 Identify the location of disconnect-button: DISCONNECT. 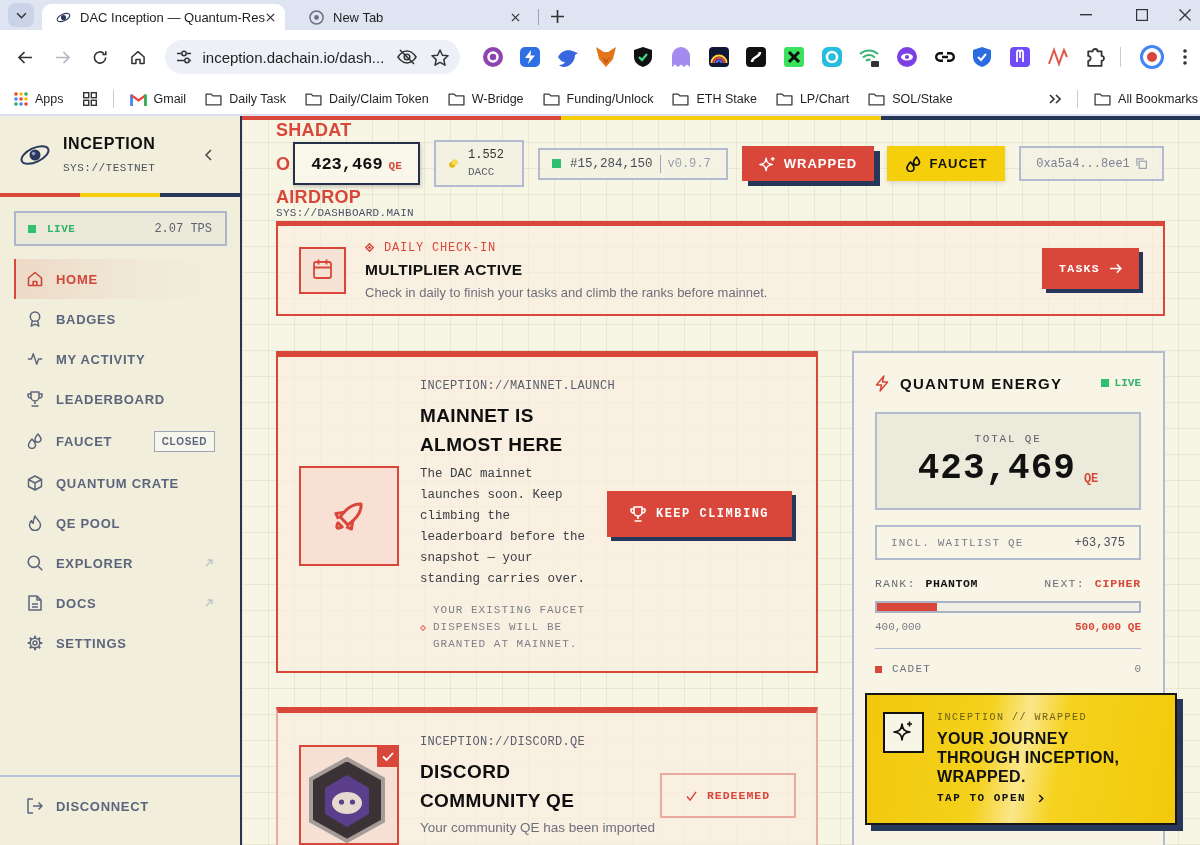
(88, 806).